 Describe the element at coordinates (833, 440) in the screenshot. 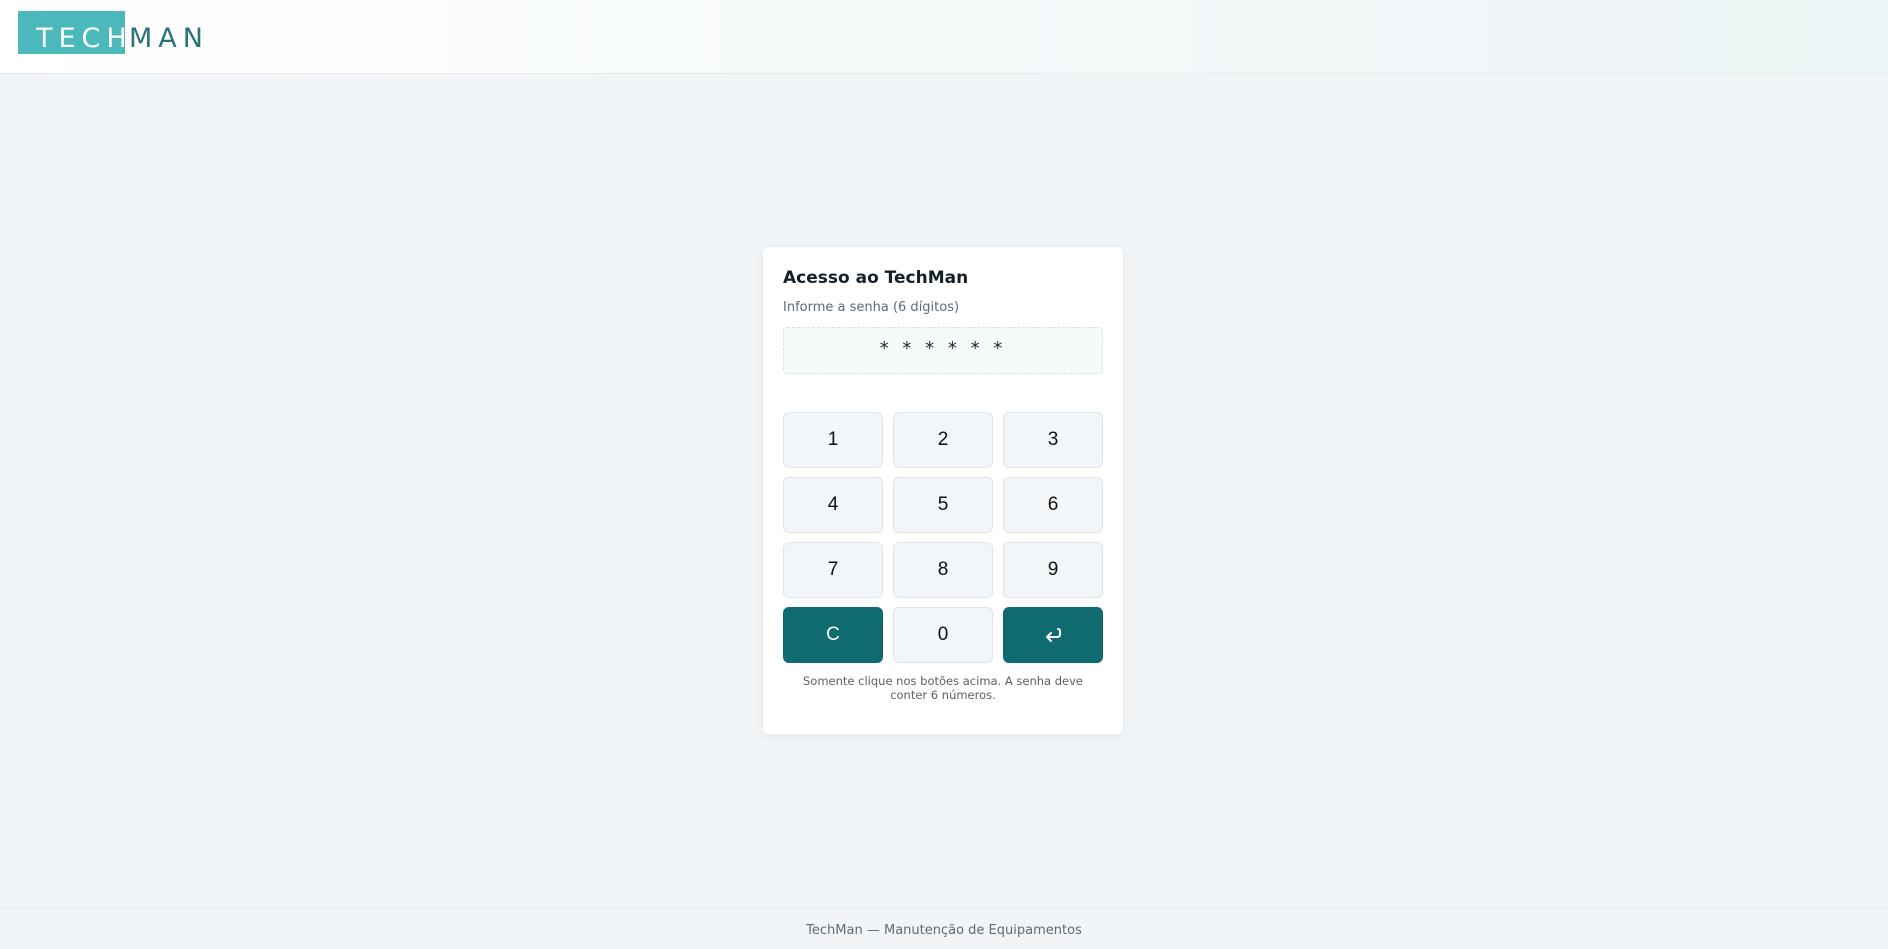

I see `key-1-button: 1` at that location.